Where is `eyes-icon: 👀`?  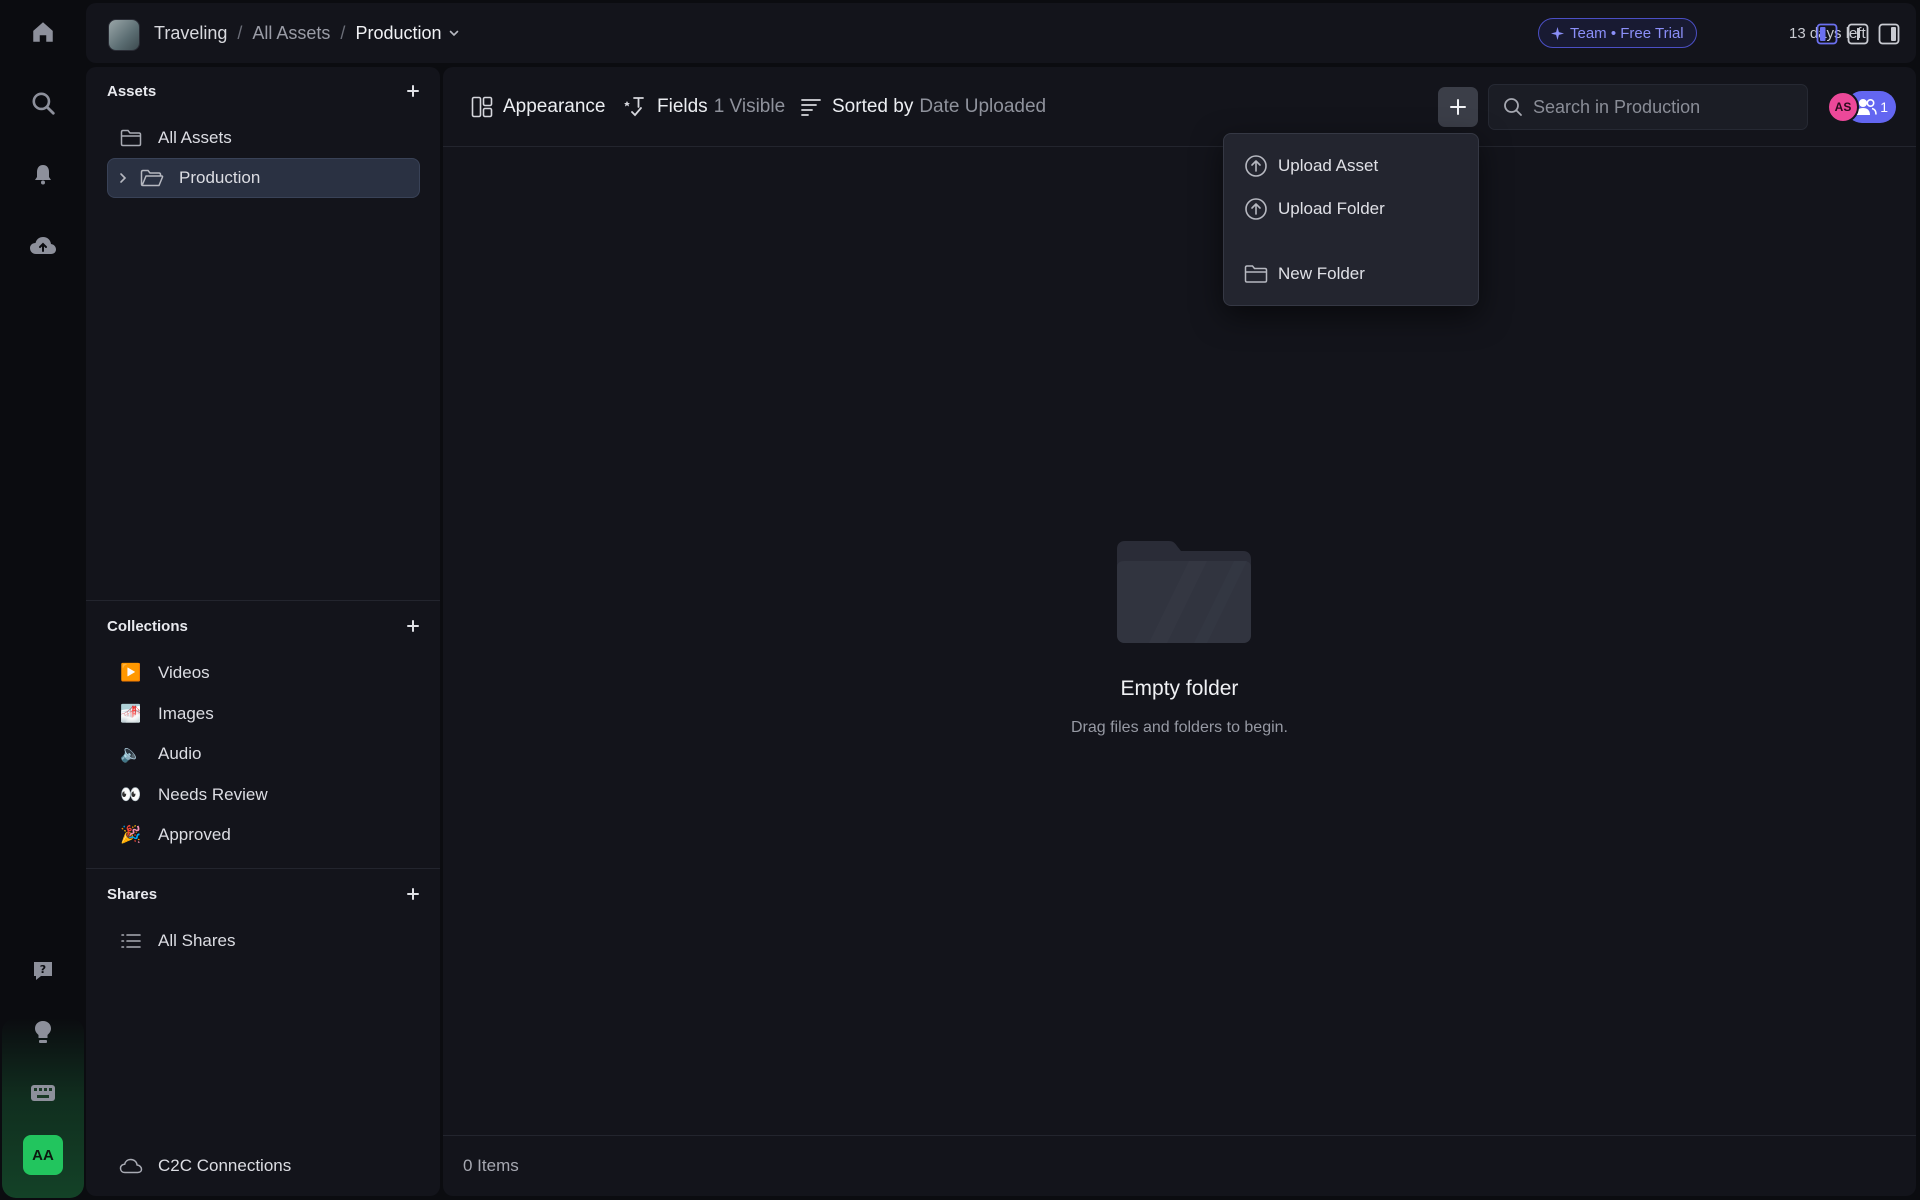 eyes-icon: 👀 is located at coordinates (131, 794).